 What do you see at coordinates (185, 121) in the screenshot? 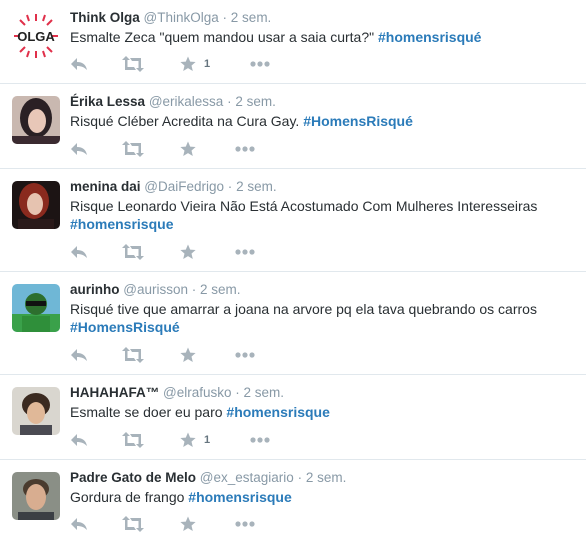
I see `tweet-body: Risqué Cléber Acredita na Cura Gay.` at bounding box center [185, 121].